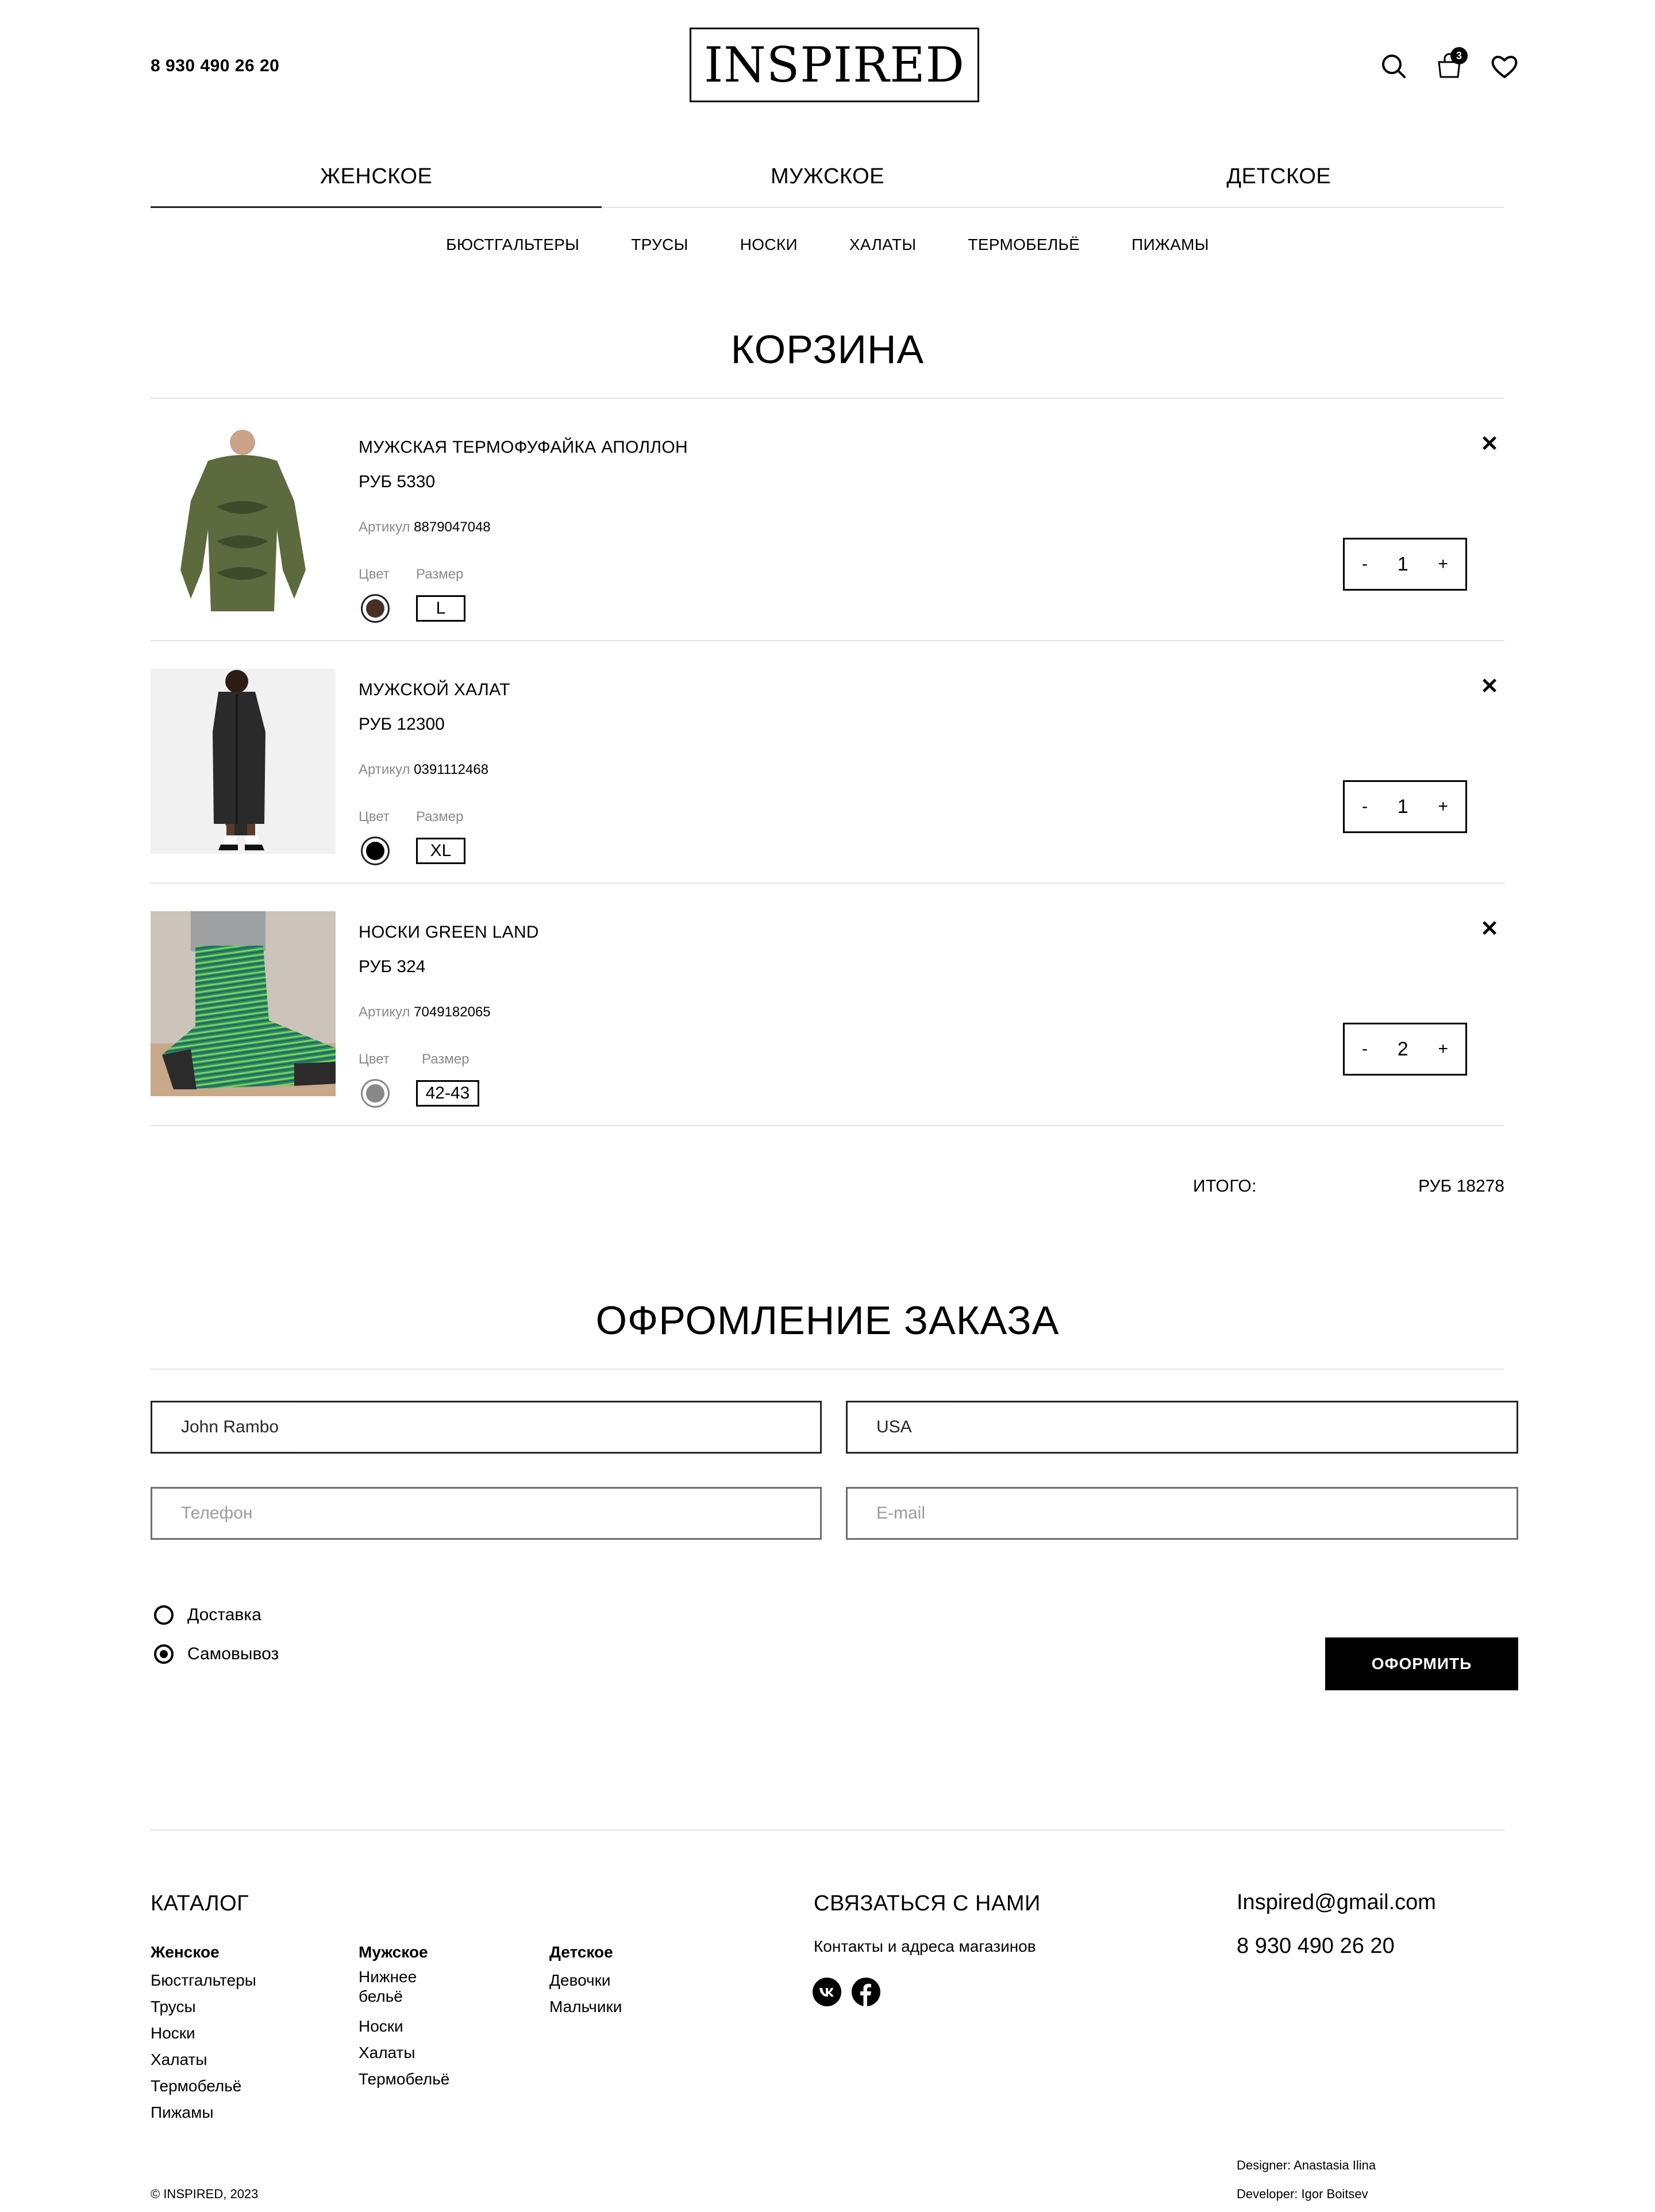 The width and height of the screenshot is (1655, 2212). Describe the element at coordinates (1421, 1663) in the screenshot. I see `submit-order-button: ОФОРМИТЬ` at that location.